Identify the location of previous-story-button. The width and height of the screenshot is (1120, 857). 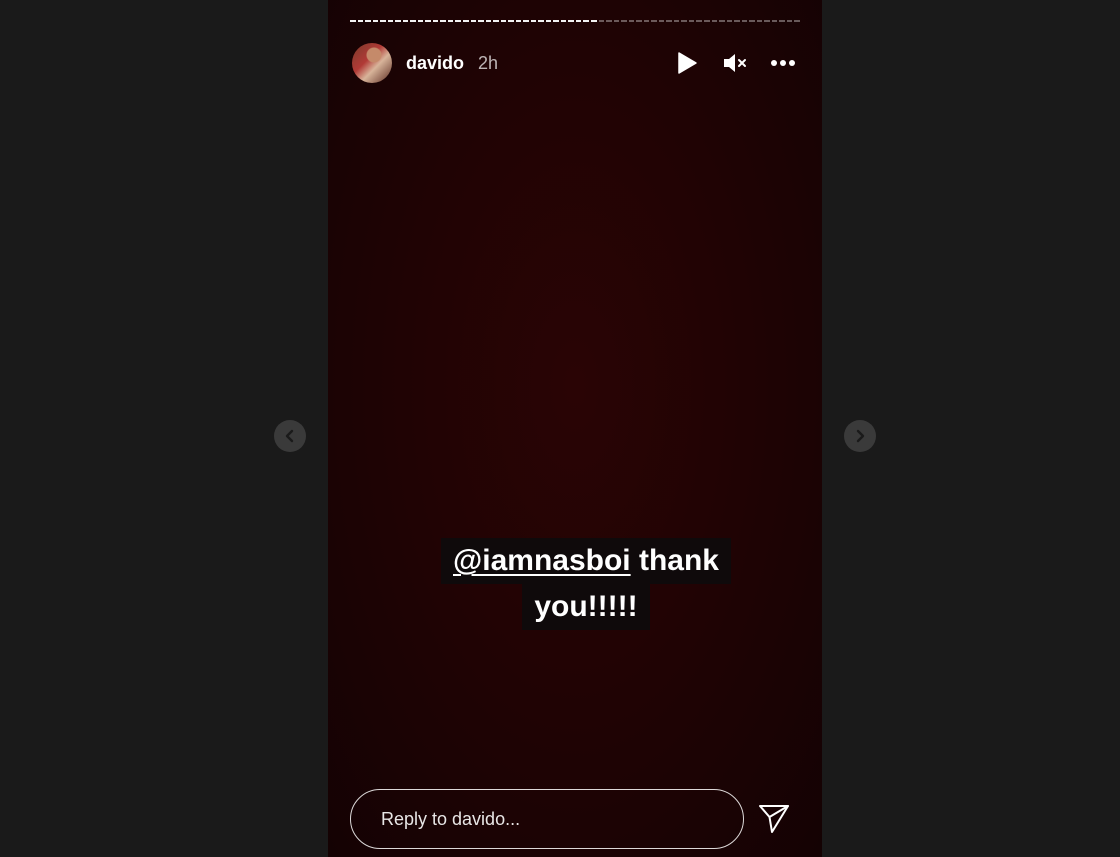
(290, 436).